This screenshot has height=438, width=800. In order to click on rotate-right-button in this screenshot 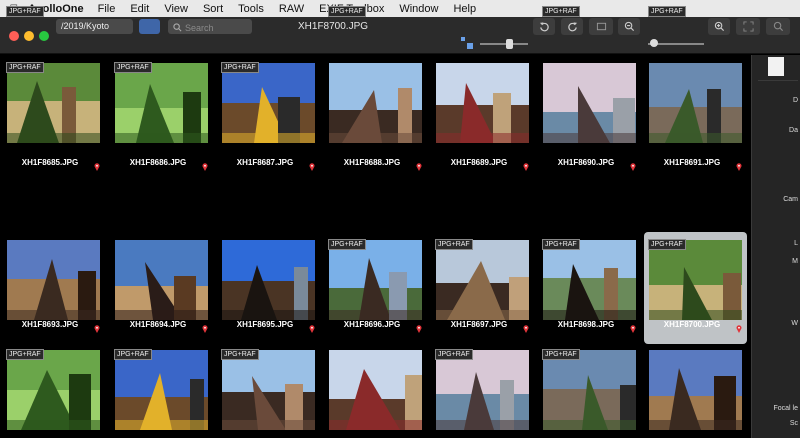, I will do `click(572, 26)`.